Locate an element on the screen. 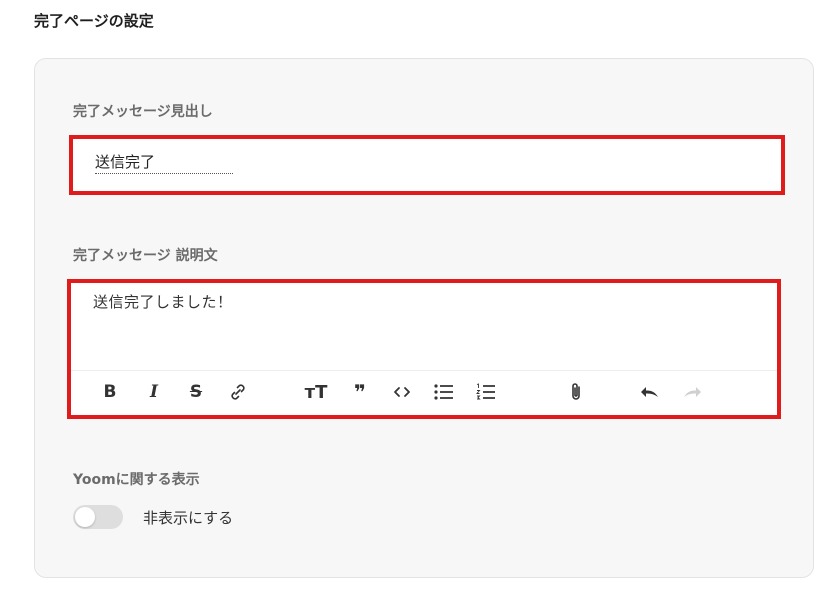 The width and height of the screenshot is (838, 592). numbered-list-button is located at coordinates (486, 392).